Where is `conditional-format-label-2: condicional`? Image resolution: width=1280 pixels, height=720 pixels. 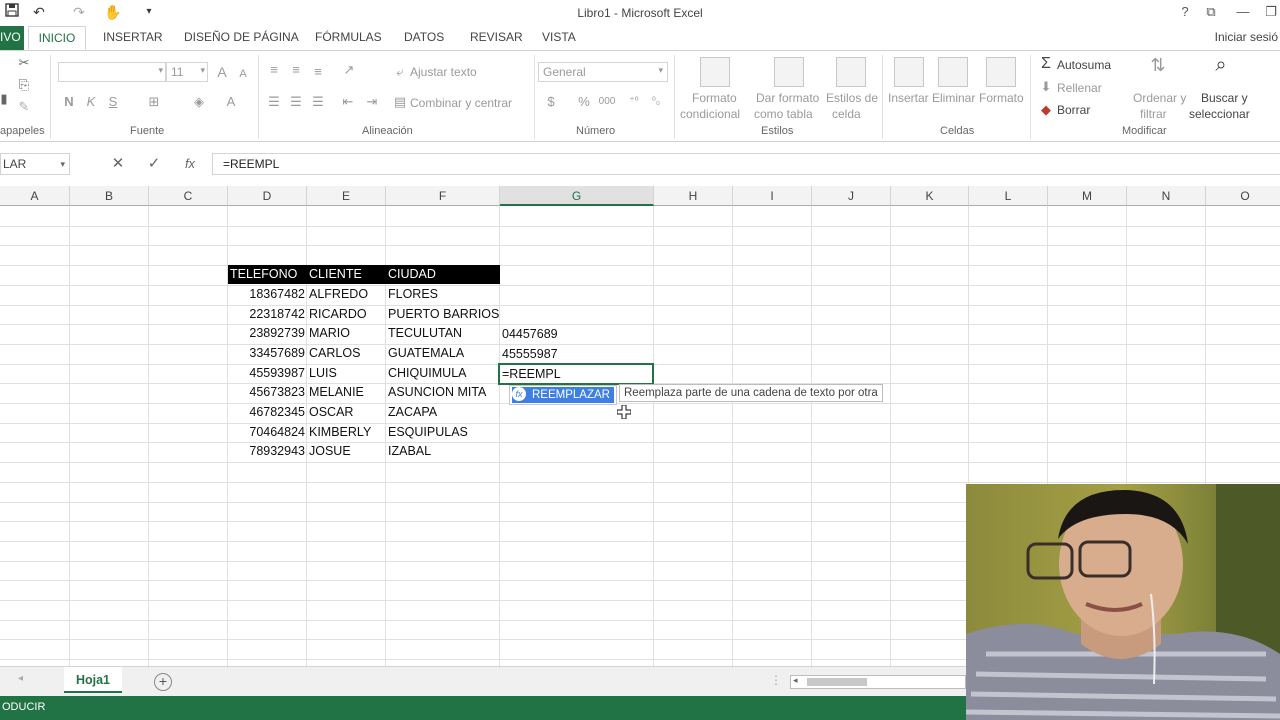 conditional-format-label-2: condicional is located at coordinates (710, 114).